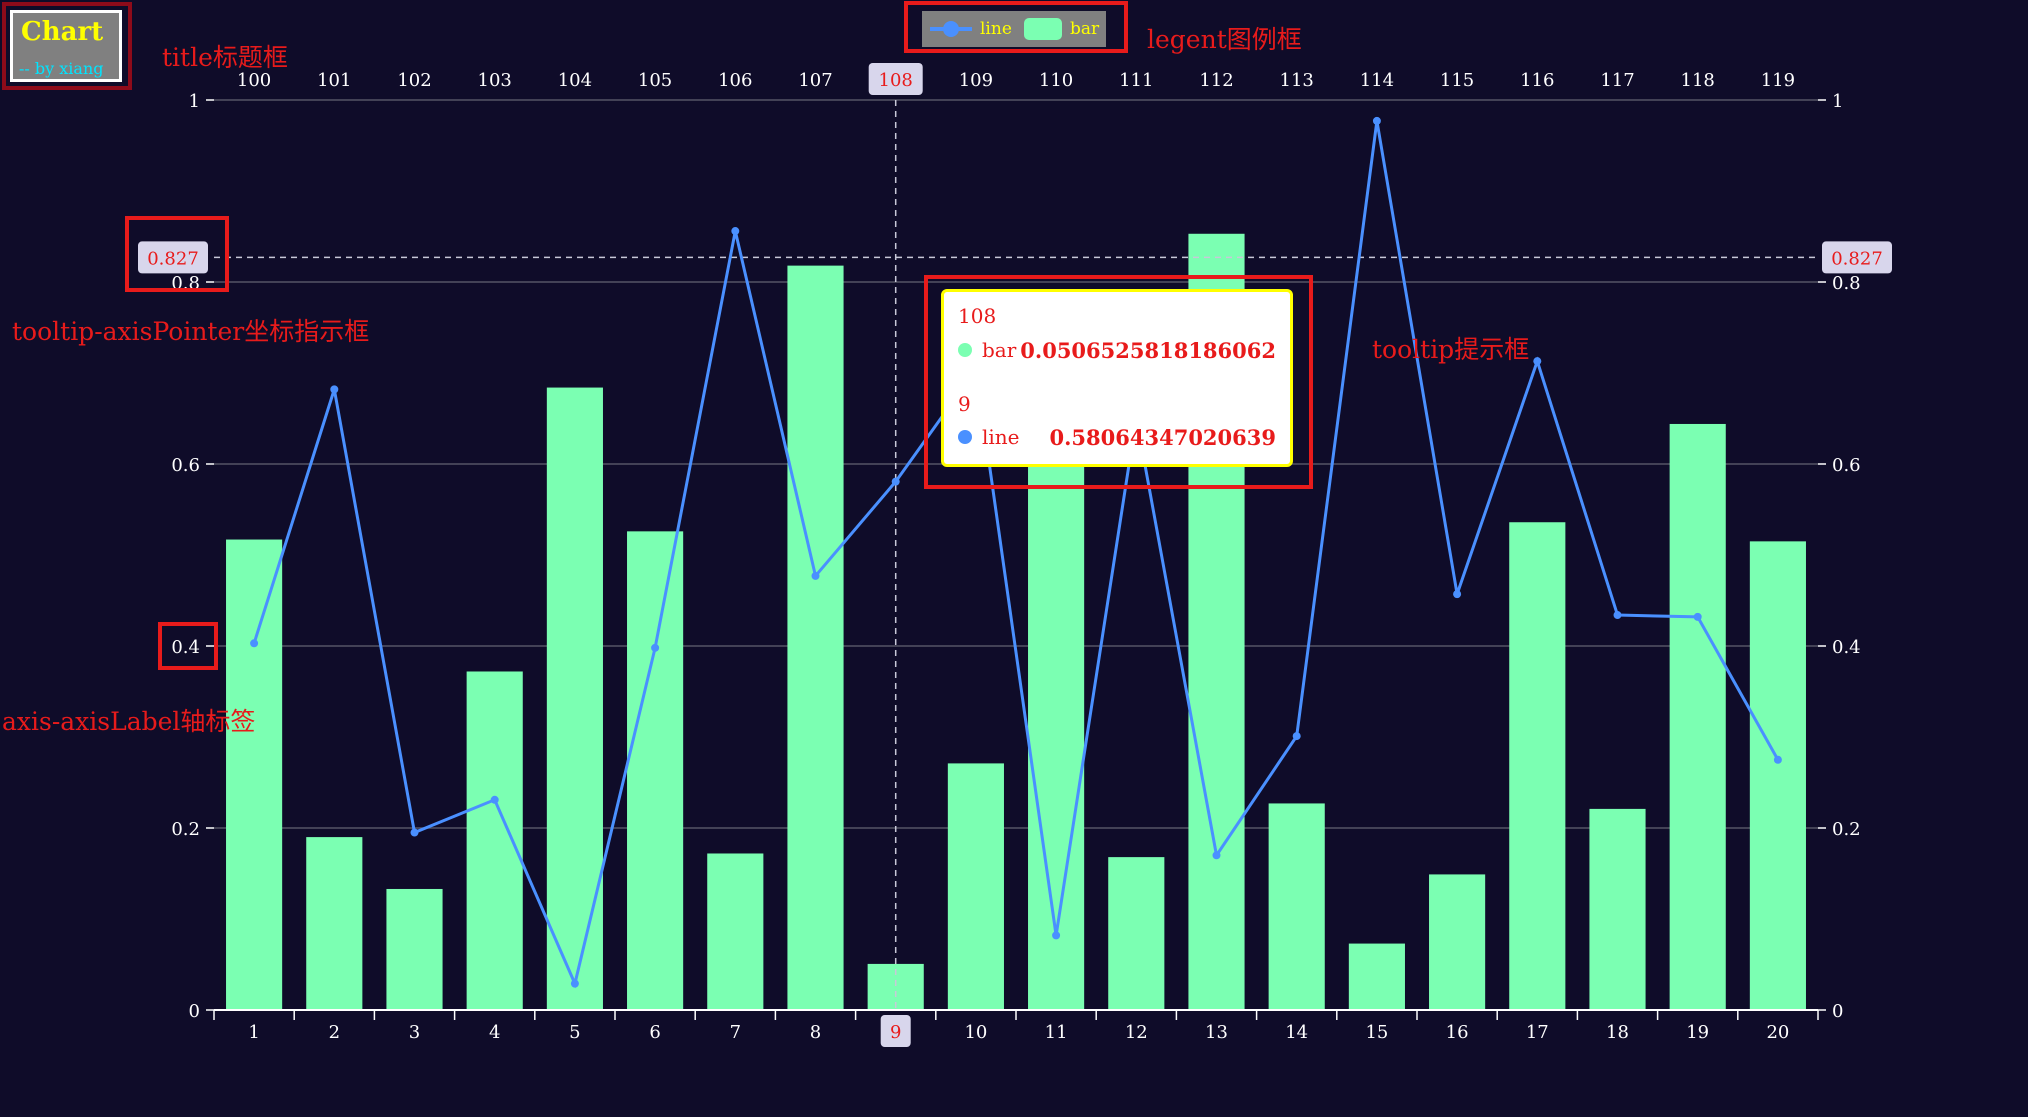  I want to click on x-tick-label: 17, so click(1537, 1032).